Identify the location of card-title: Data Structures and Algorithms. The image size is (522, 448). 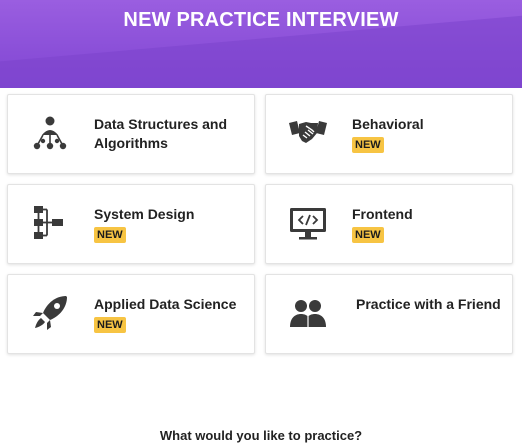
(161, 133).